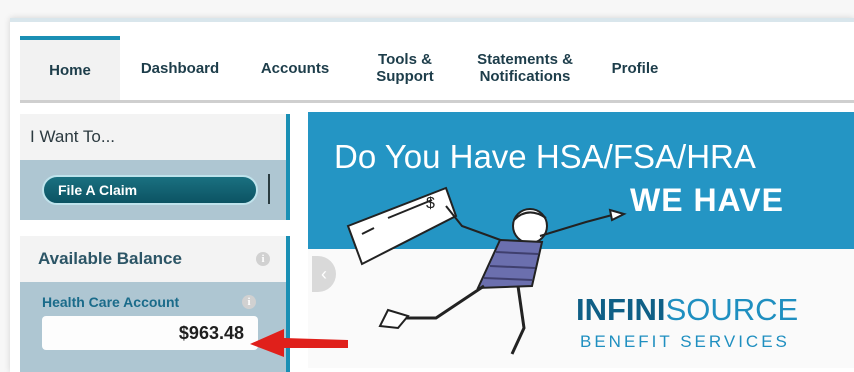 The width and height of the screenshot is (854, 372). Describe the element at coordinates (150, 333) in the screenshot. I see `account-balance-amount: $963.48` at that location.